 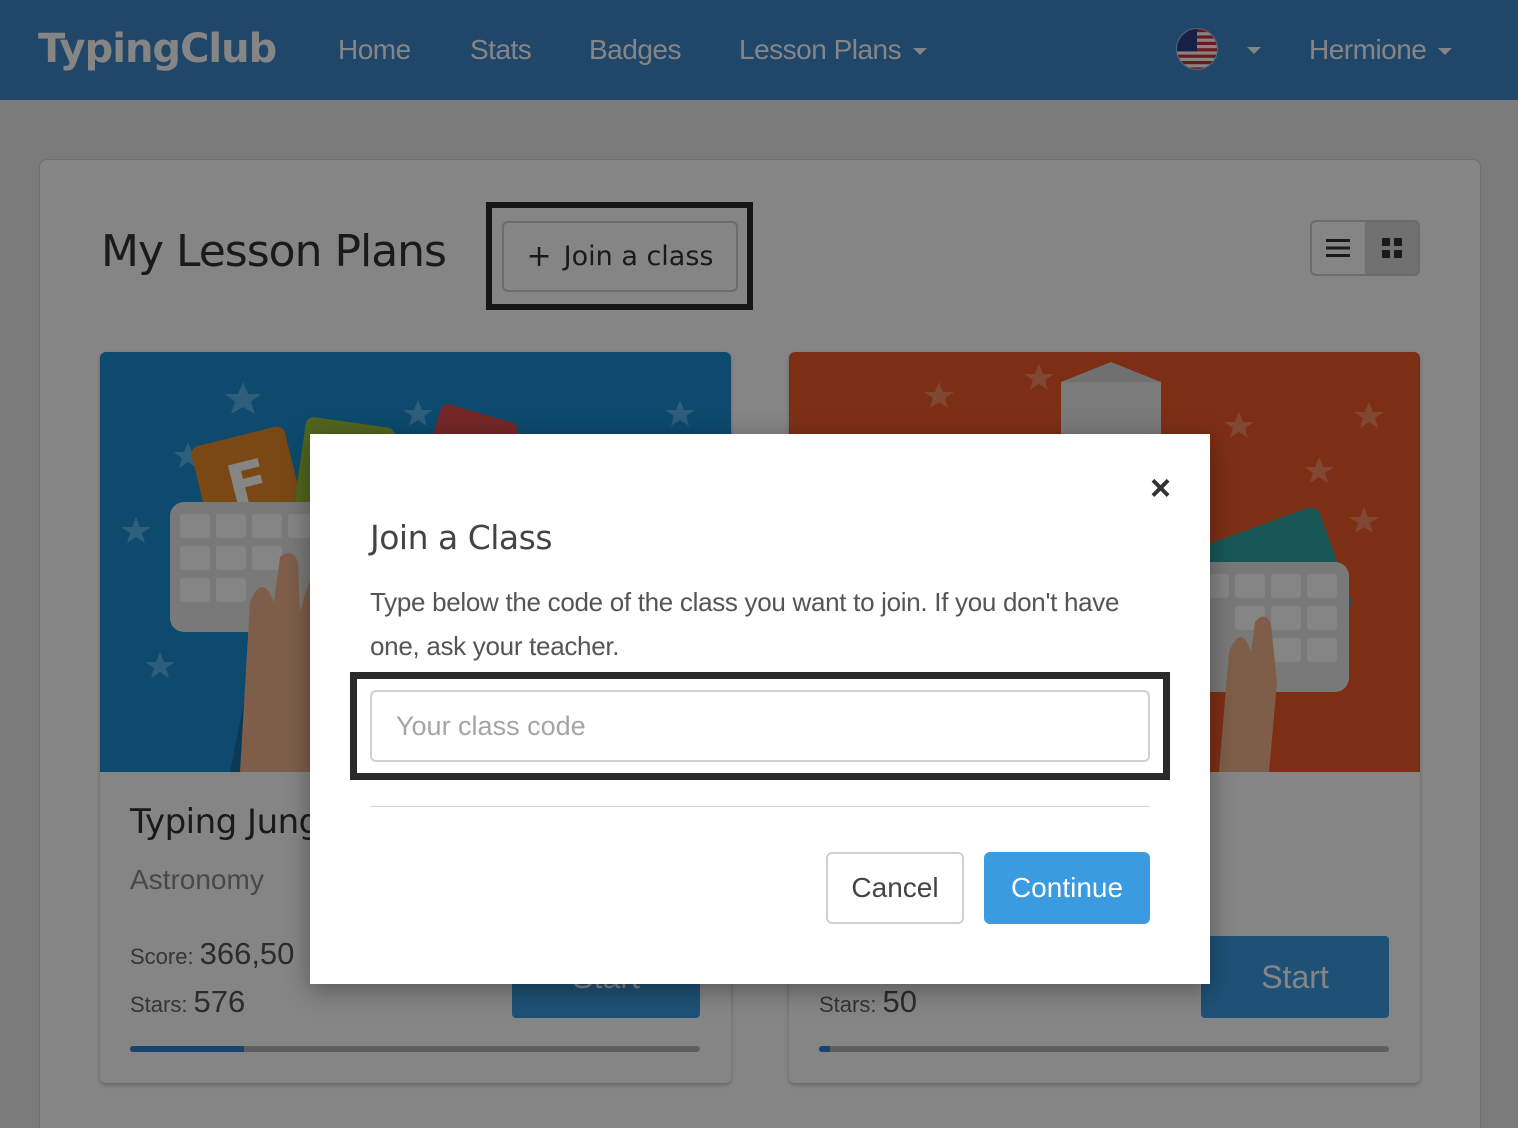 What do you see at coordinates (760, 726) in the screenshot?
I see `class-code-input` at bounding box center [760, 726].